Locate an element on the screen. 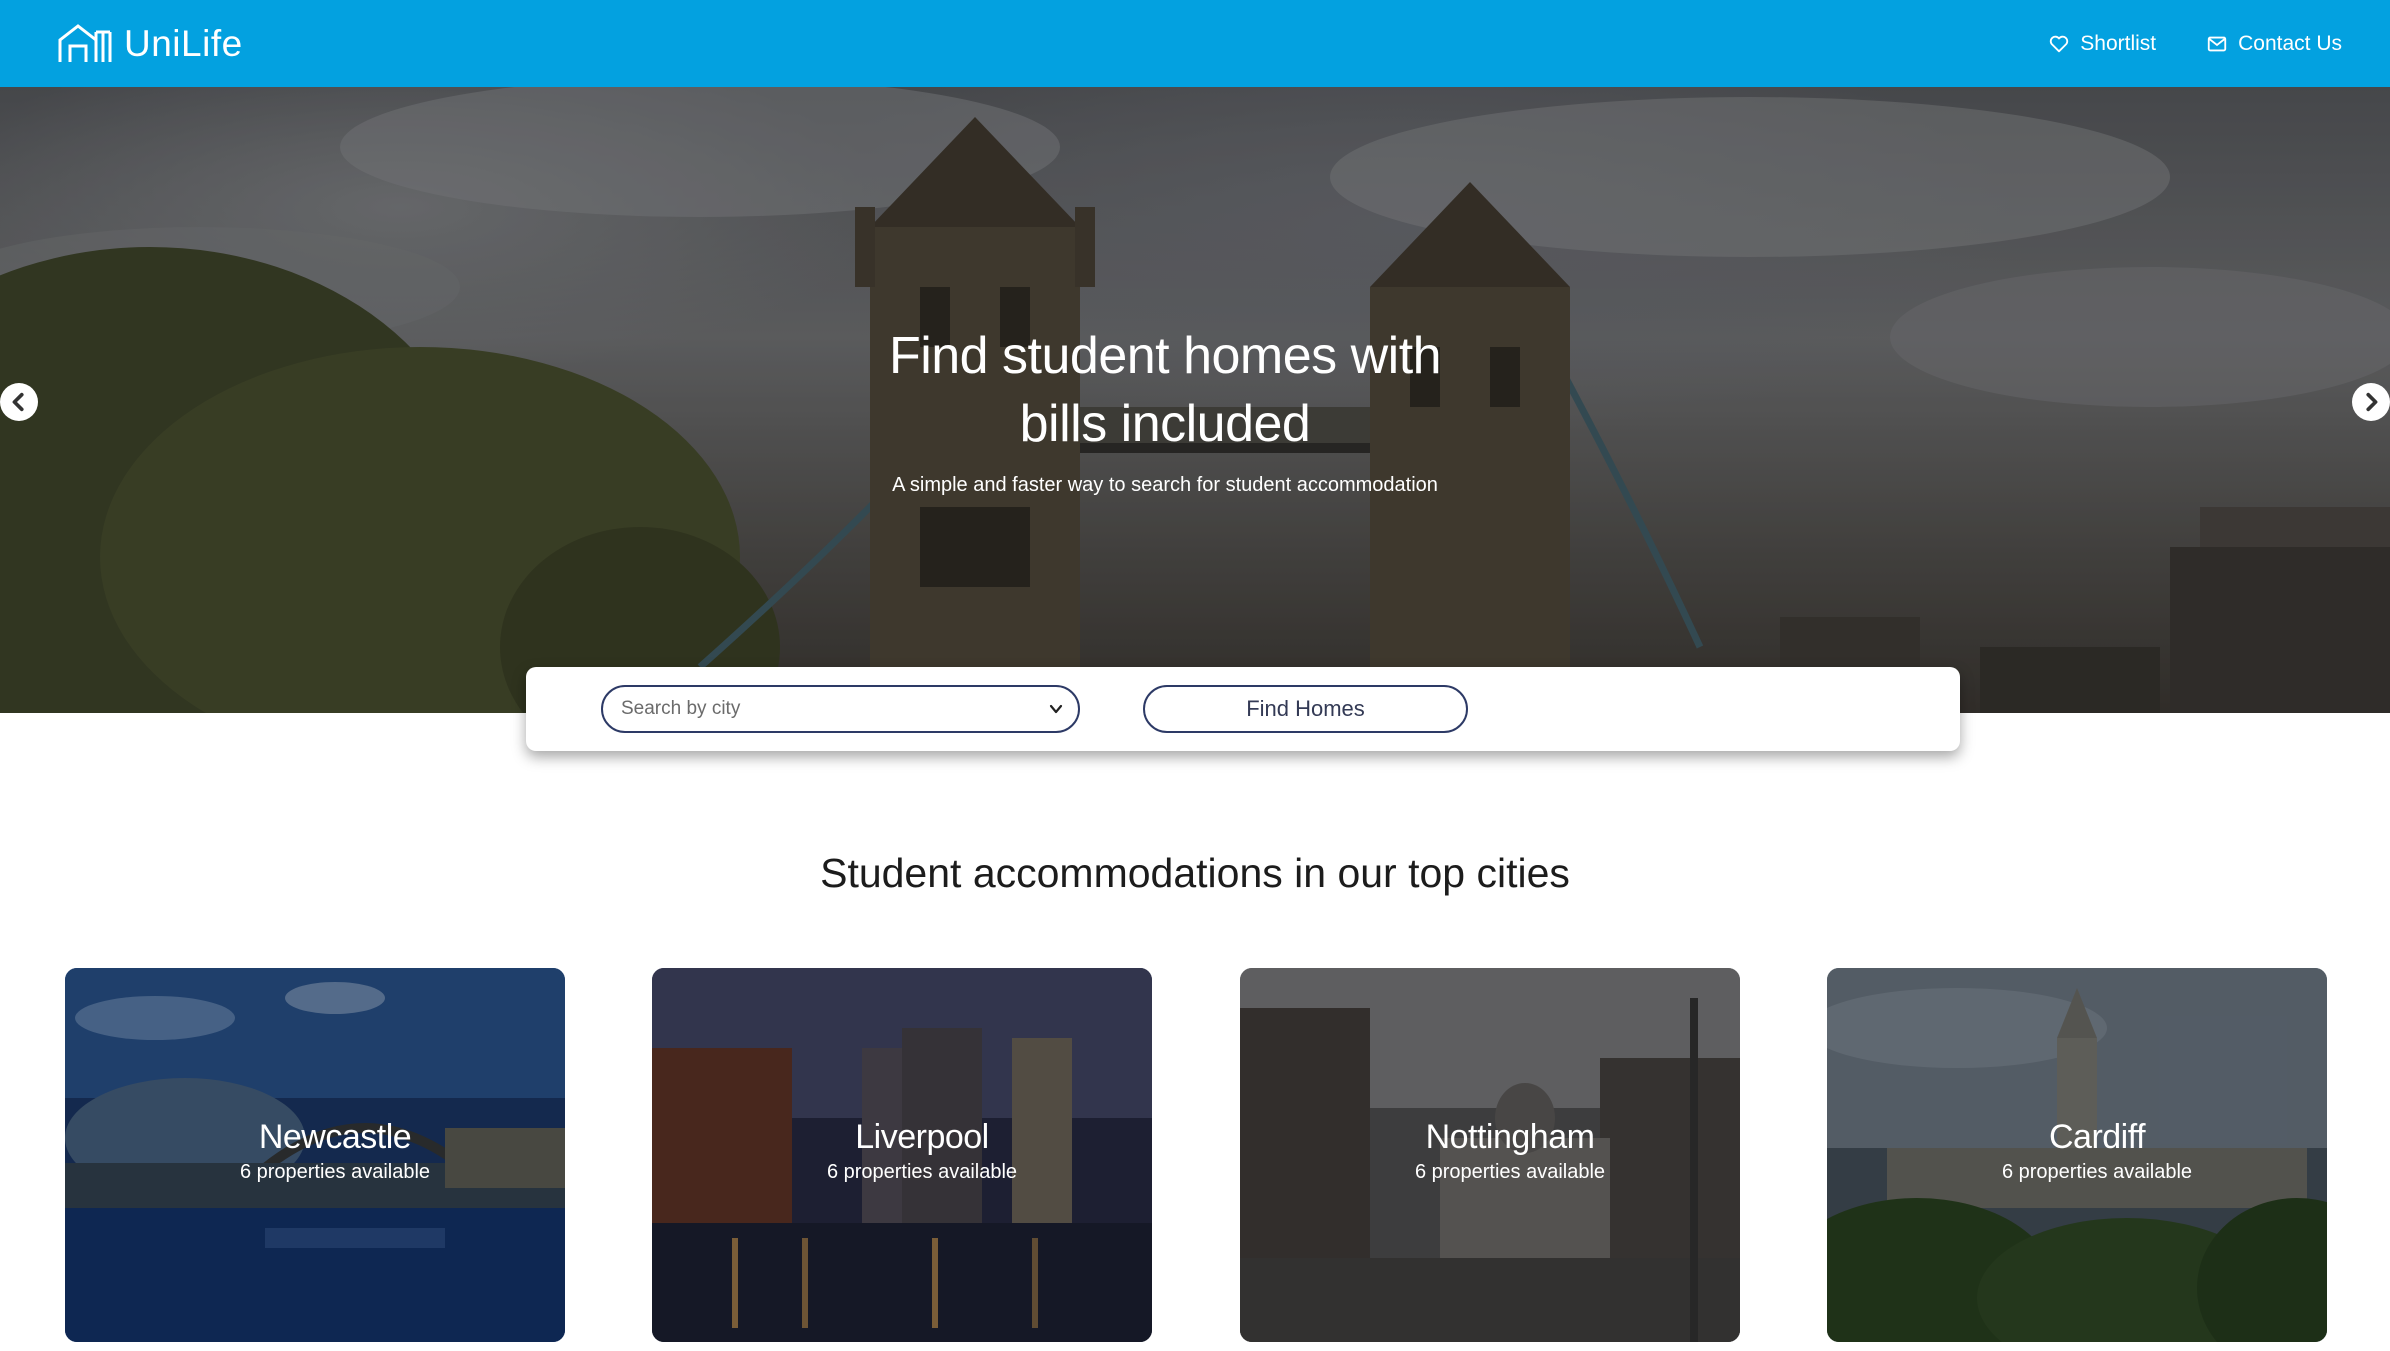 This screenshot has height=1351, width=2390. shortlist-link: Shortlist is located at coordinates (2102, 44).